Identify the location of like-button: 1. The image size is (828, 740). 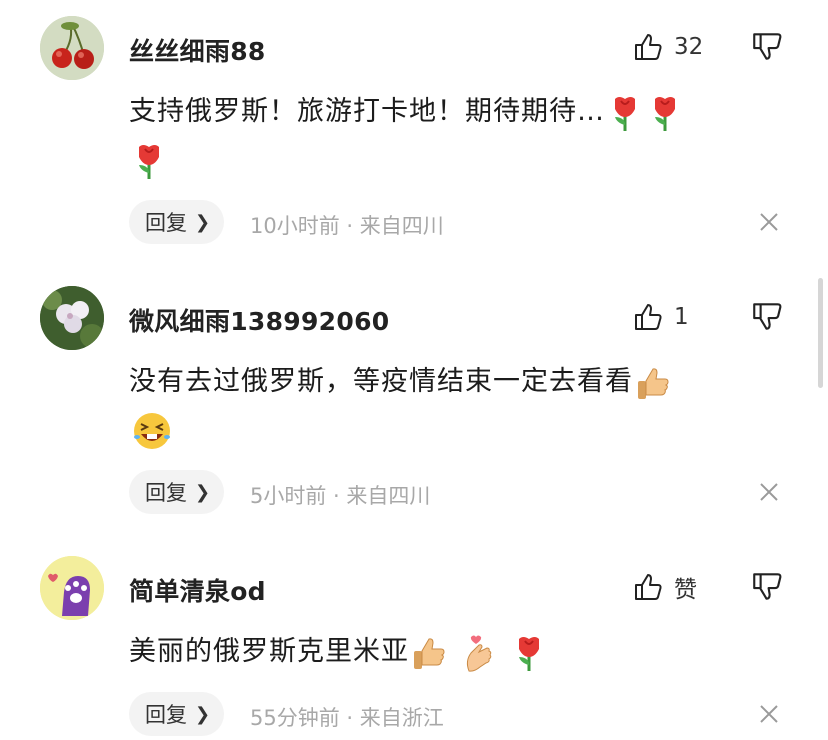
(660, 317).